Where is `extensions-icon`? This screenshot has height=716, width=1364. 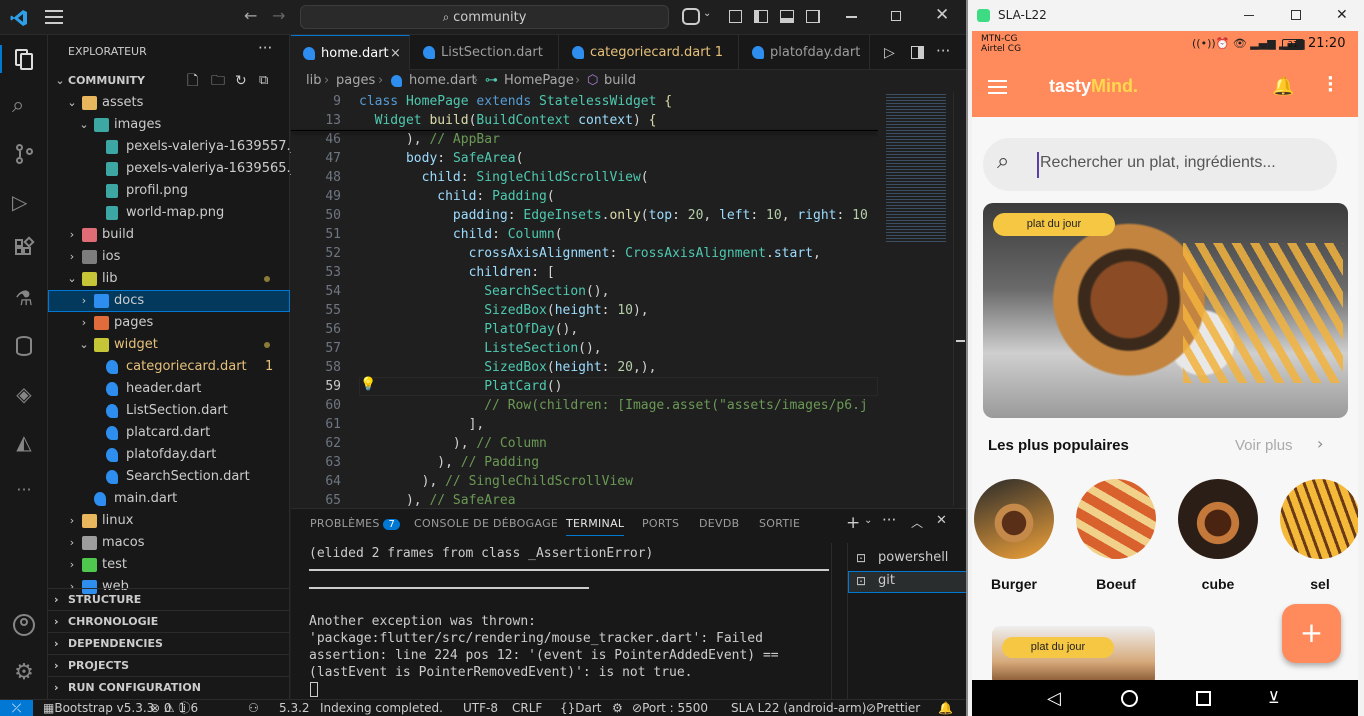
extensions-icon is located at coordinates (24, 249).